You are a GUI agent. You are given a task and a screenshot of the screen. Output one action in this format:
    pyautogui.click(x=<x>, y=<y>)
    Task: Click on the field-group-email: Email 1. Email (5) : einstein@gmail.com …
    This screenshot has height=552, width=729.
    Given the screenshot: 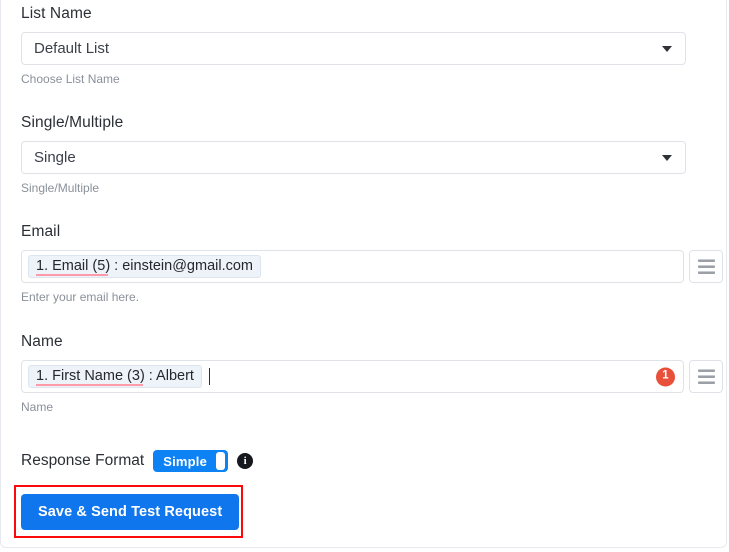 What is the action you would take?
    pyautogui.click(x=375, y=263)
    